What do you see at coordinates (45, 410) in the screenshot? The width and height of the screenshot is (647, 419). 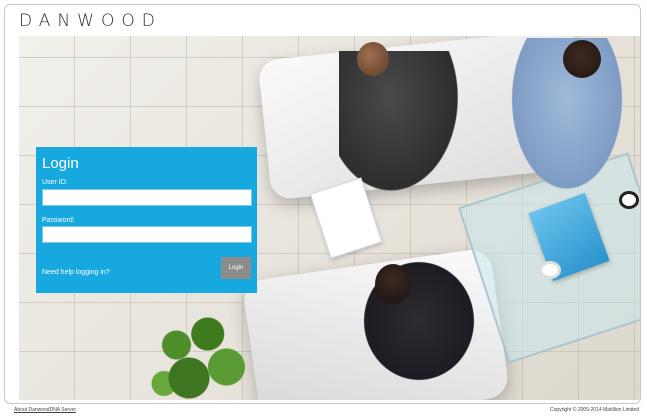 I see `about-link: About DanwoodDNA Server` at bounding box center [45, 410].